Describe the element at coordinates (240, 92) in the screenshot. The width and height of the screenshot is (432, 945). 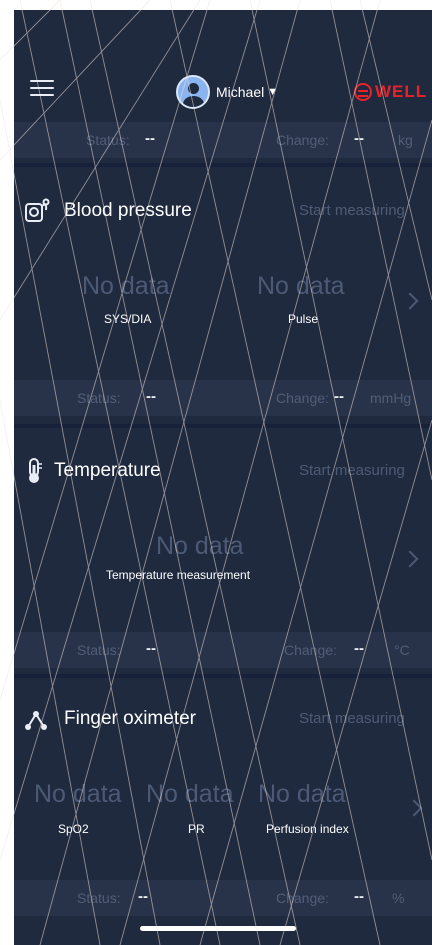
I see `user-name: Michael` at that location.